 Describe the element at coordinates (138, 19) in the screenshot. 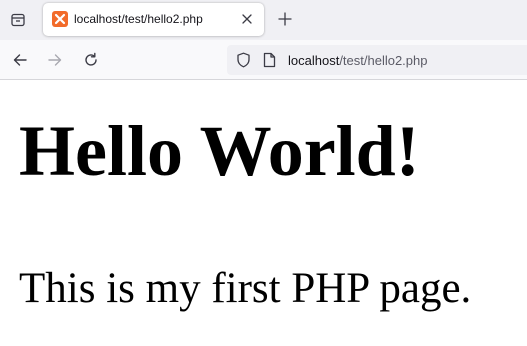

I see `tab-title: localhost/test/hello2.php` at that location.